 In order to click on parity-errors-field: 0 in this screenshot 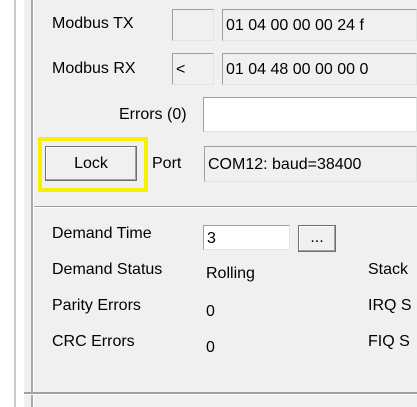, I will do `click(269, 309)`.